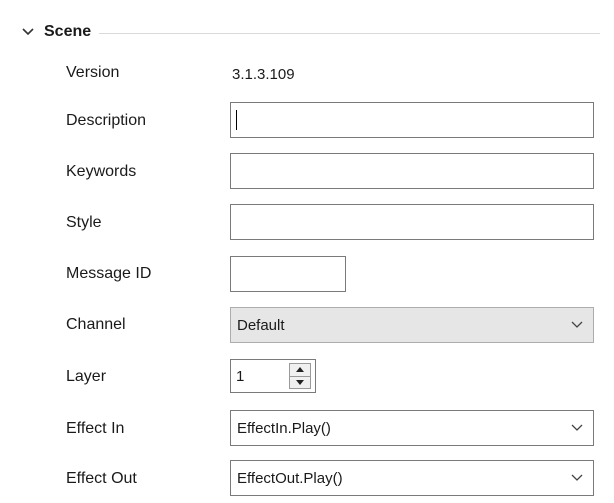 The height and width of the screenshot is (503, 614). I want to click on effect-out-select: EffectOut.Play(), so click(412, 478).